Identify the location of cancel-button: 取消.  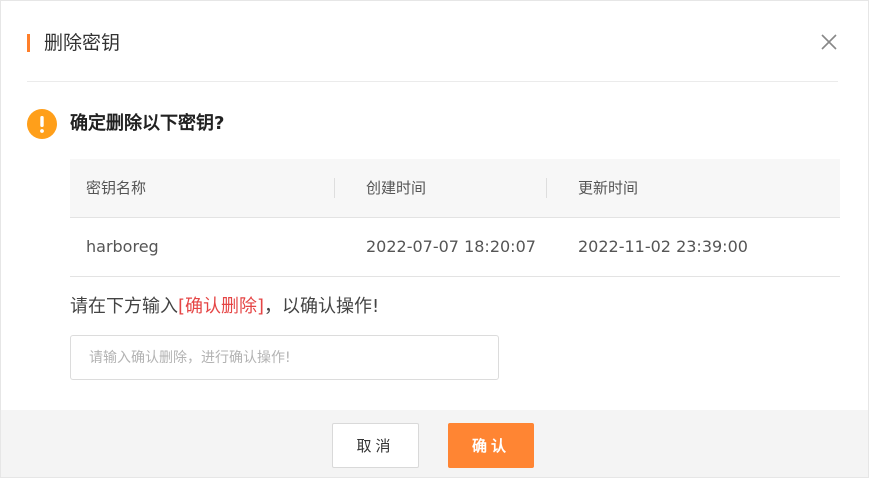
(375, 445).